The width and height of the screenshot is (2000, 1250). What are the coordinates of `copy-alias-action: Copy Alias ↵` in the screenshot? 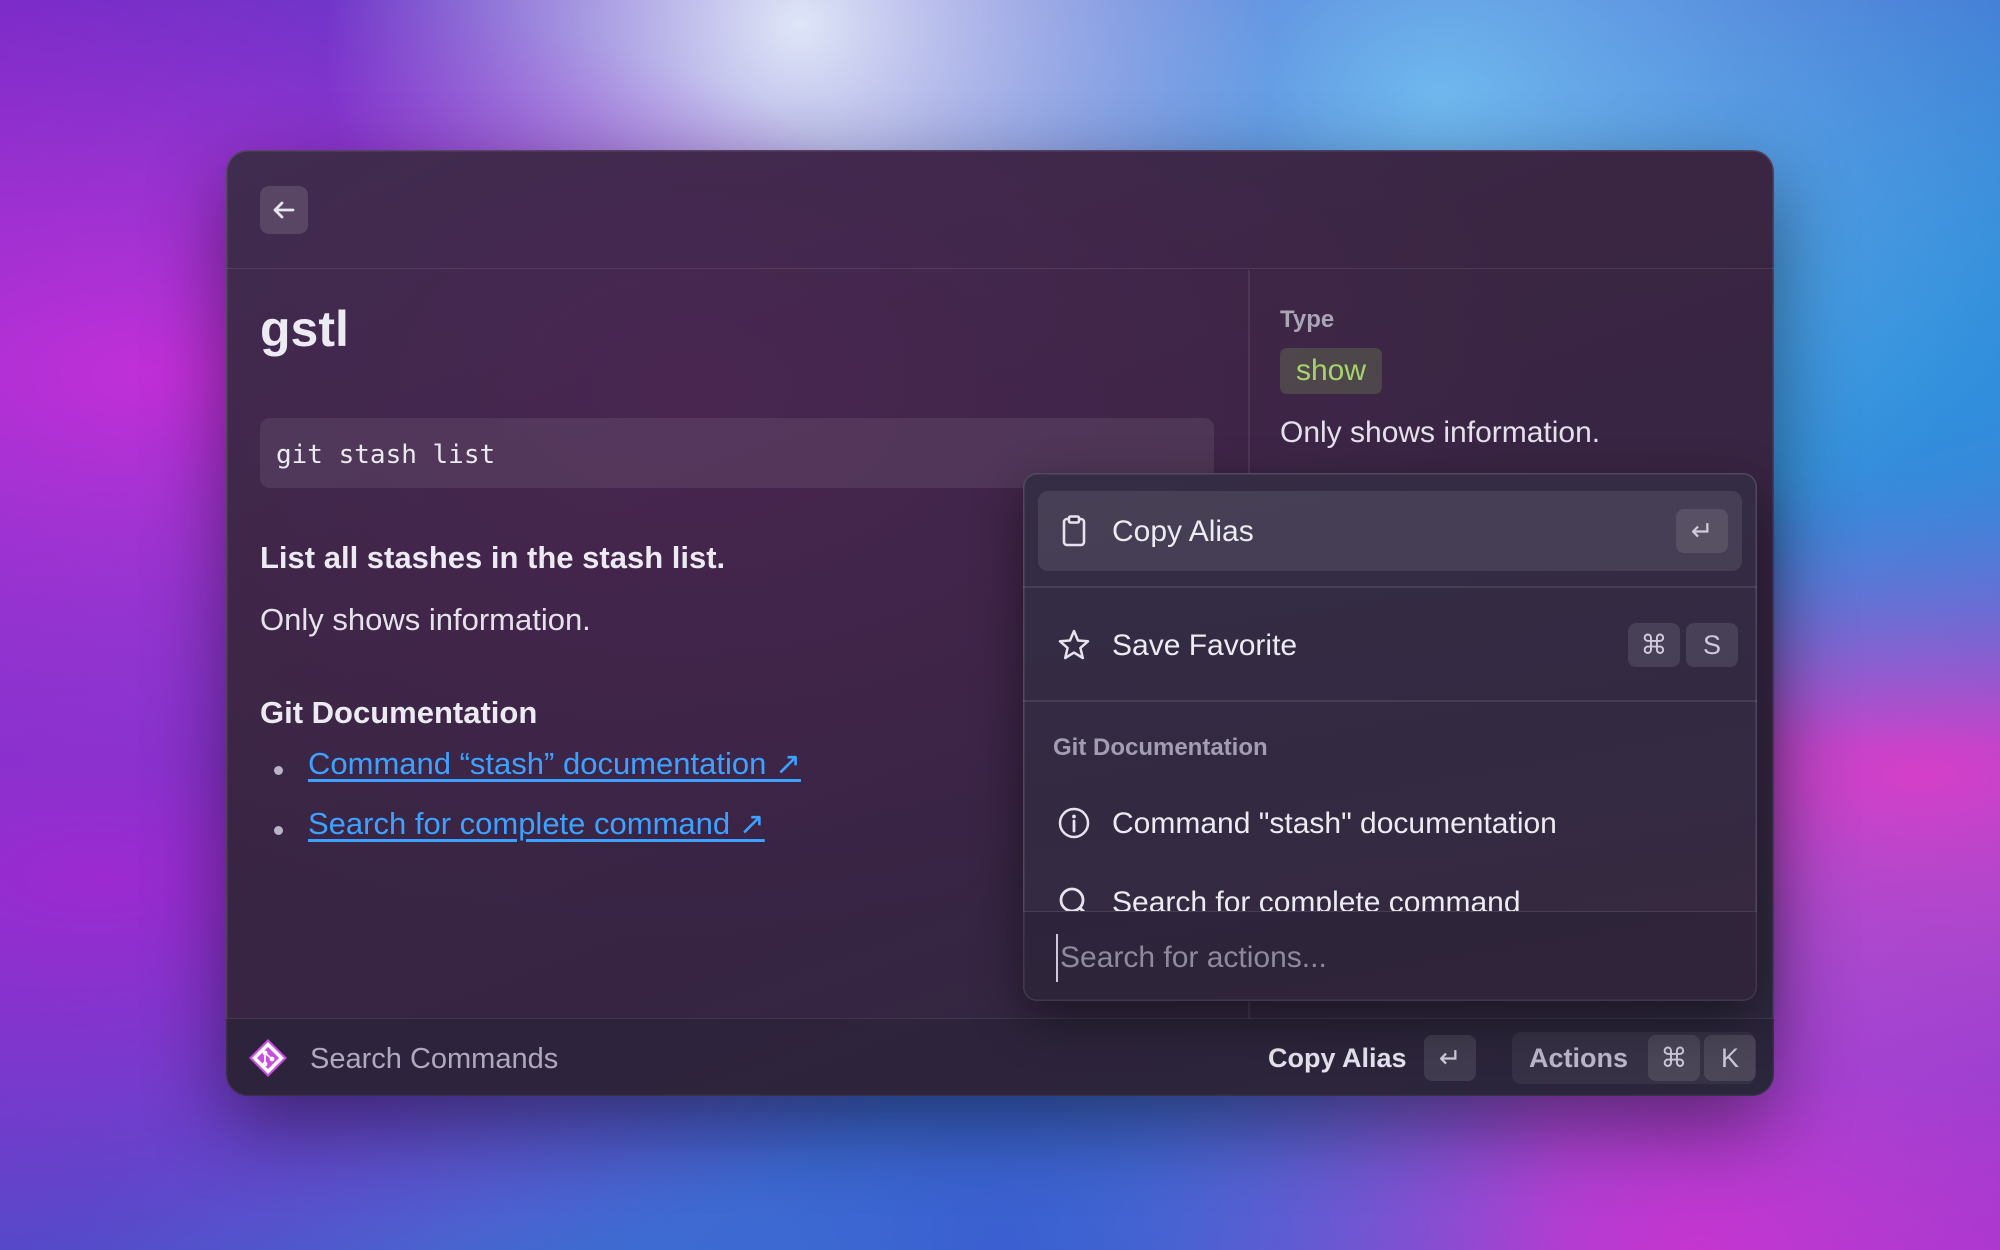 It's located at (1390, 531).